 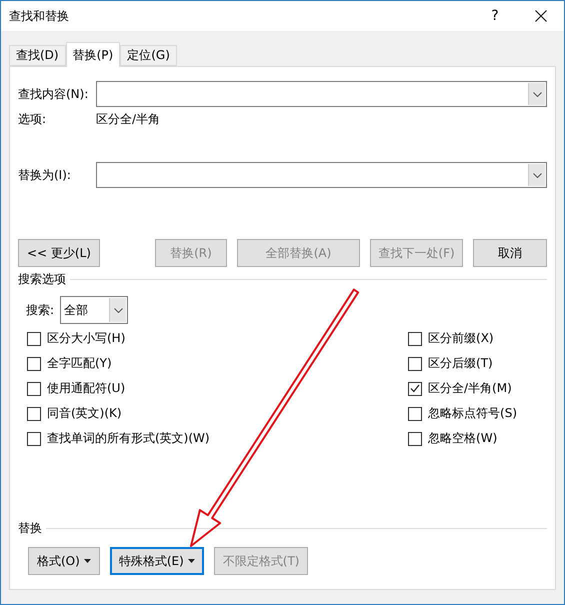 I want to click on checkbox-label: 使用通配符(U), so click(x=86, y=388).